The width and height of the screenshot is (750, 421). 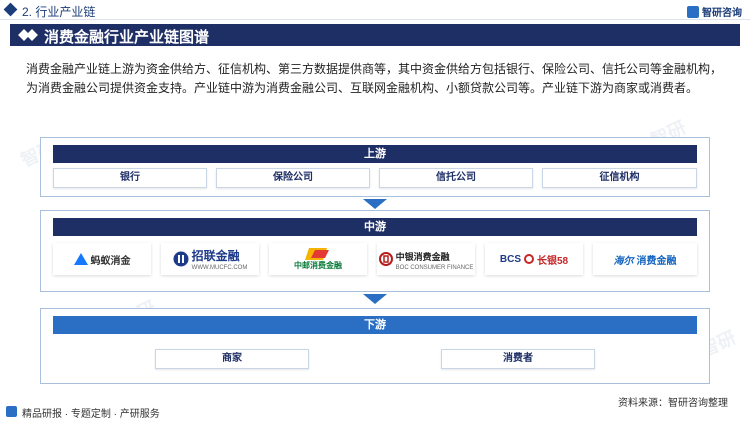 I want to click on ant-logo-icon, so click(x=80, y=259).